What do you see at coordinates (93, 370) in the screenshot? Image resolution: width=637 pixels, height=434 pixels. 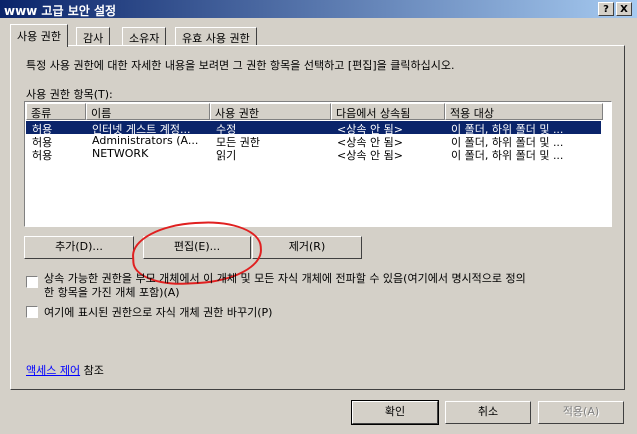 I see `access-control-suffix: 참조` at bounding box center [93, 370].